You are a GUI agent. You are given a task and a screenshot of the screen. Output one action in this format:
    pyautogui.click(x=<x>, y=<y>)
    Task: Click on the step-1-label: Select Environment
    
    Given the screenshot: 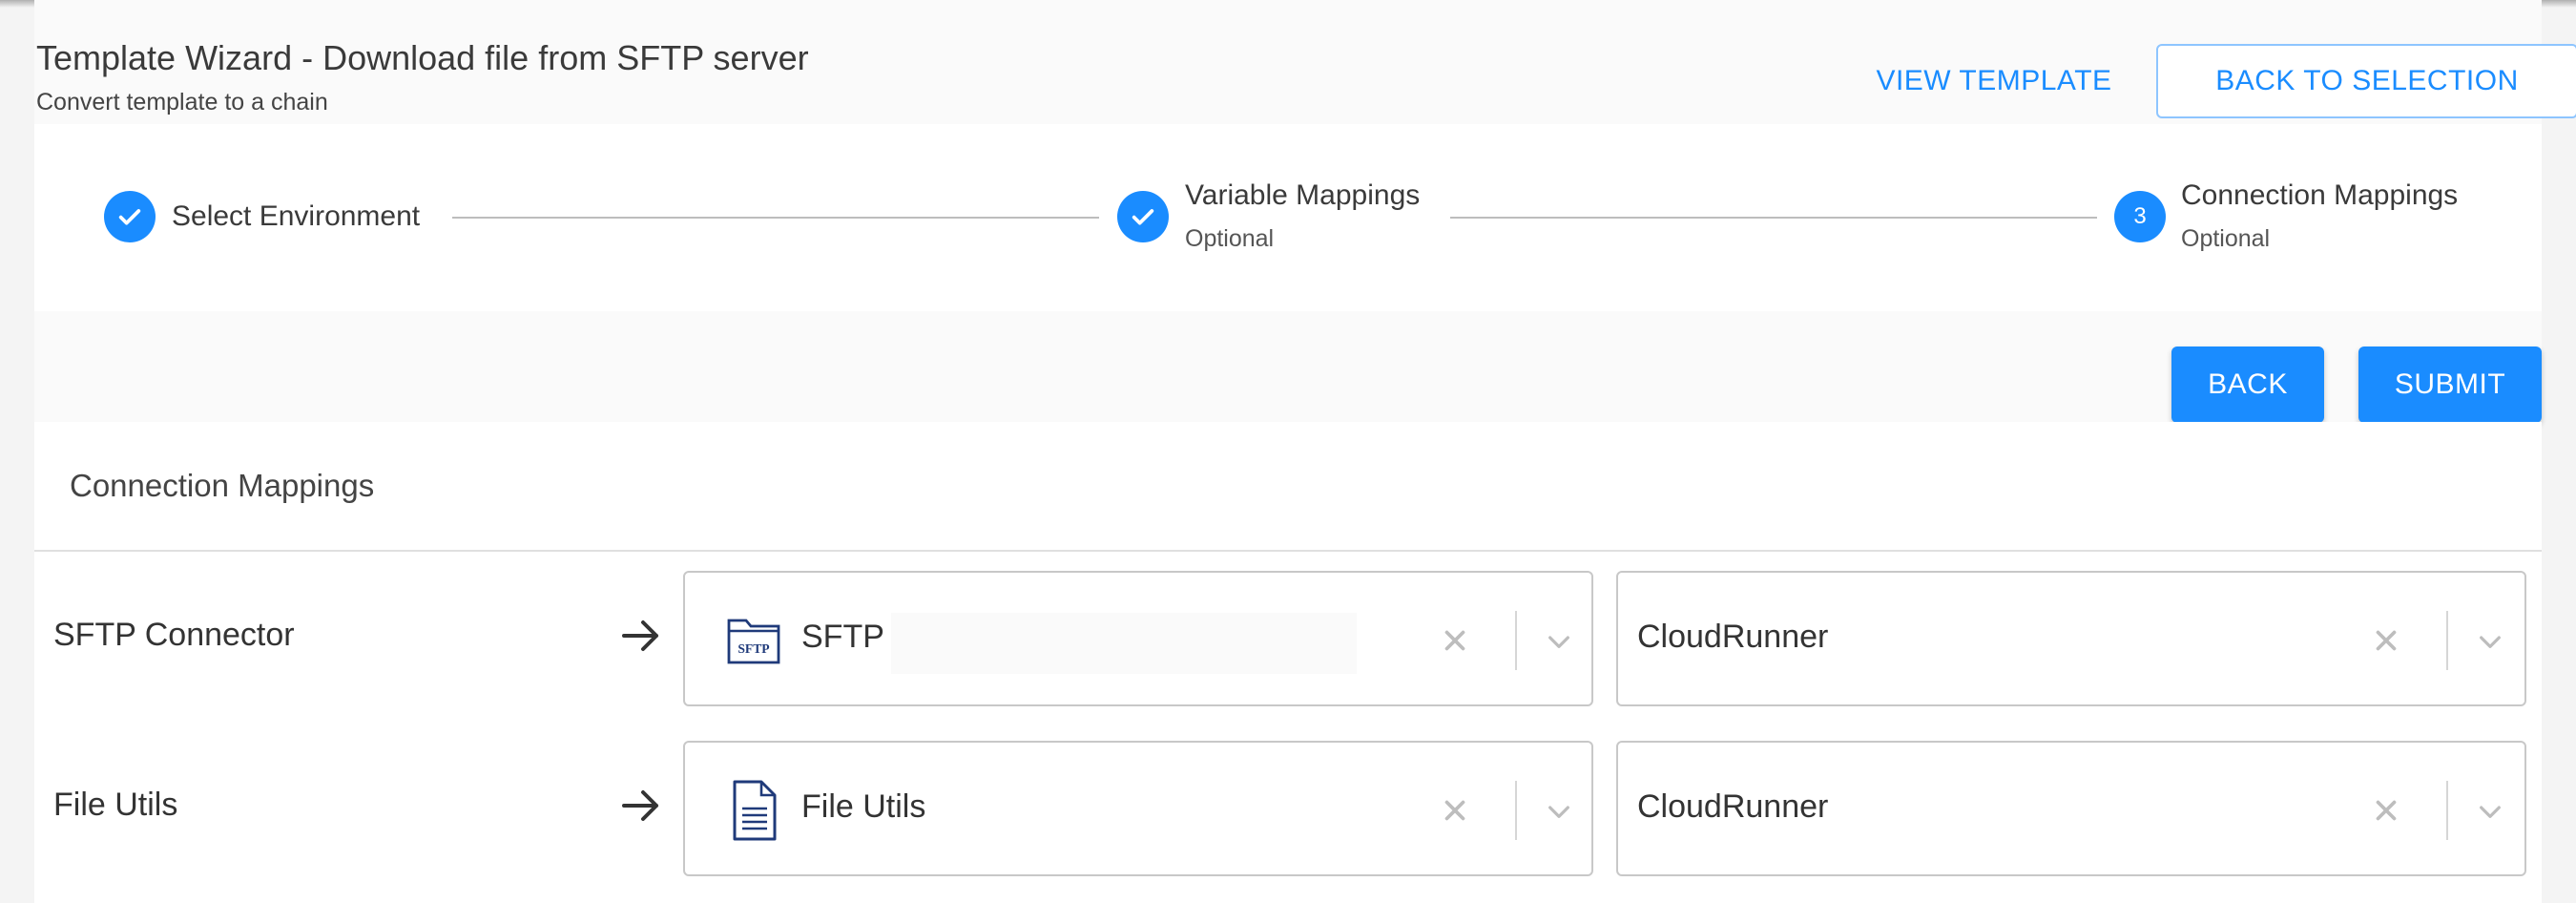 What is the action you would take?
    pyautogui.click(x=296, y=217)
    